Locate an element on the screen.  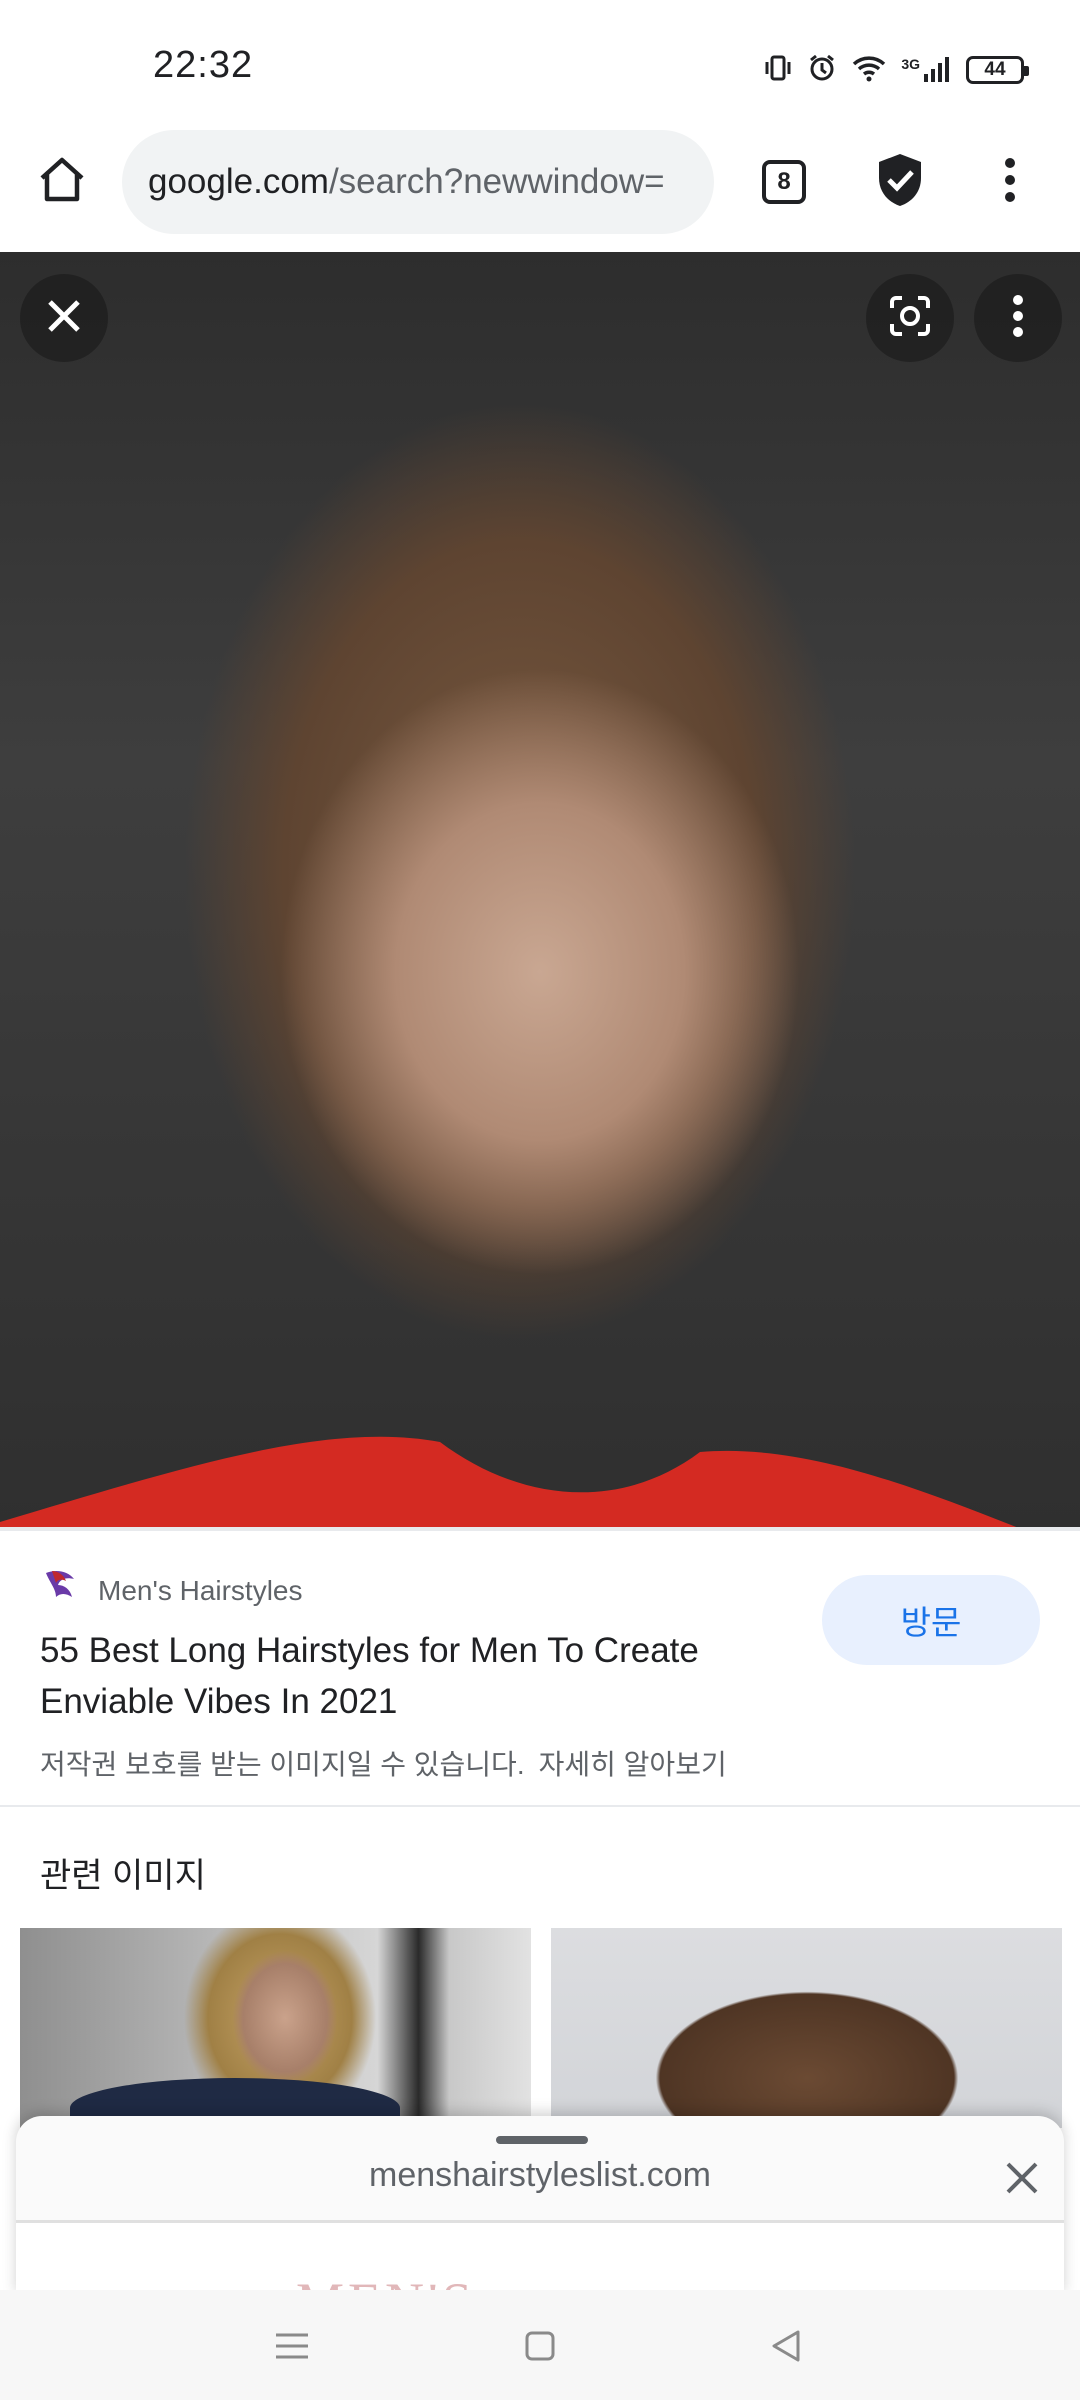
battery-icon: 44 is located at coordinates (997, 70).